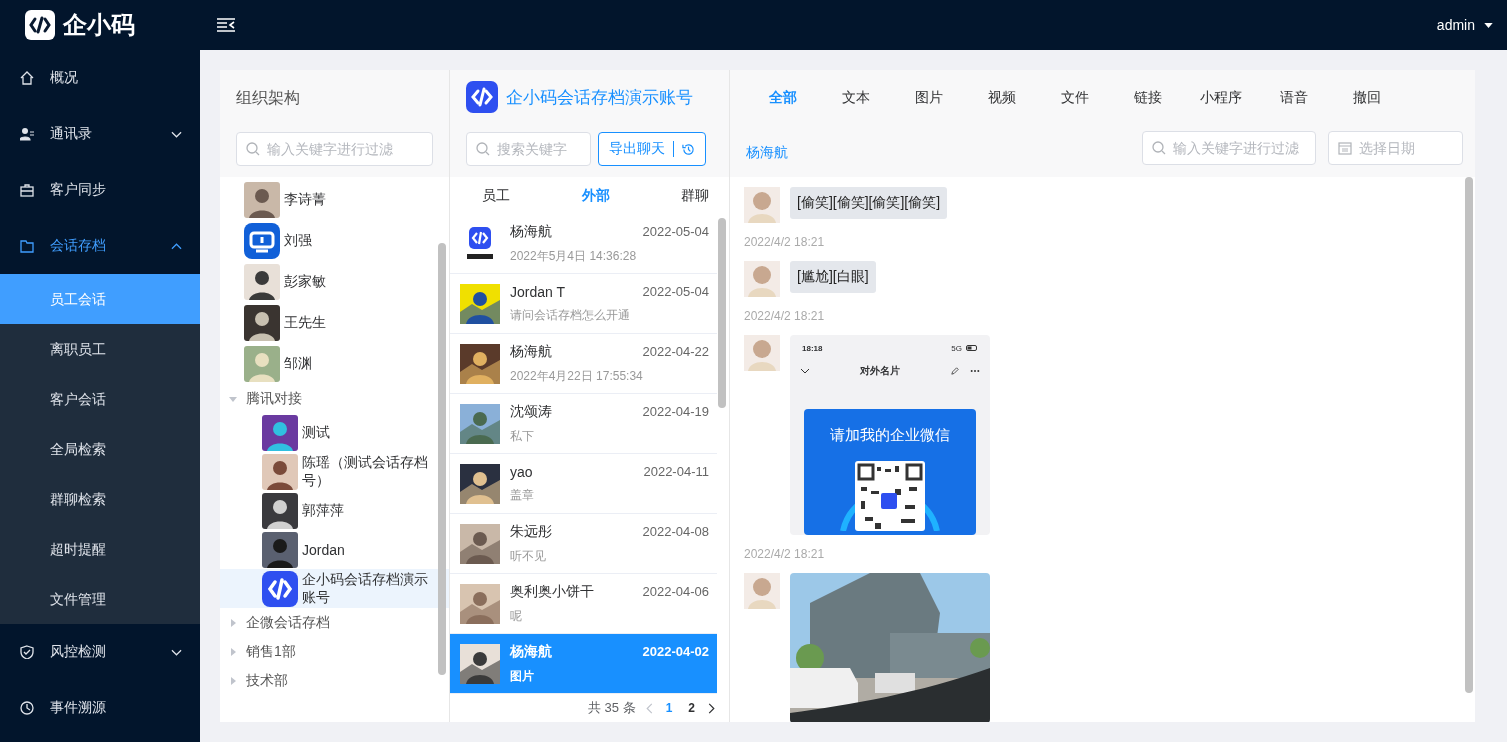  Describe the element at coordinates (100, 246) in the screenshot. I see `menu-item: 会话存档` at that location.